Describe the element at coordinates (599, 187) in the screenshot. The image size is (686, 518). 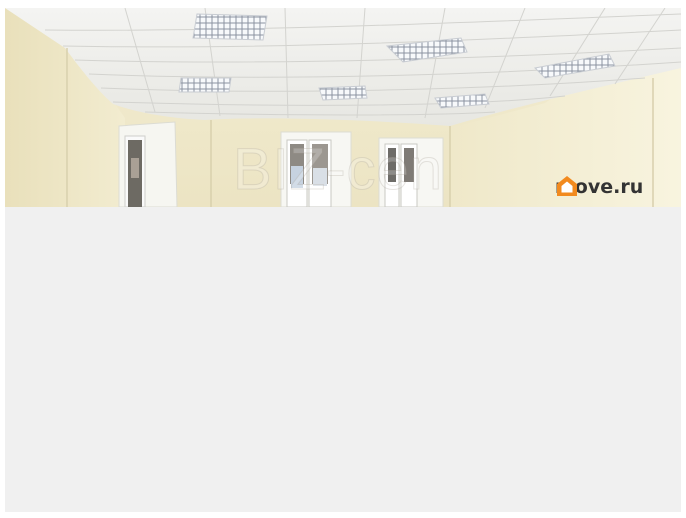
I see `brand-logo: move.ru` at that location.